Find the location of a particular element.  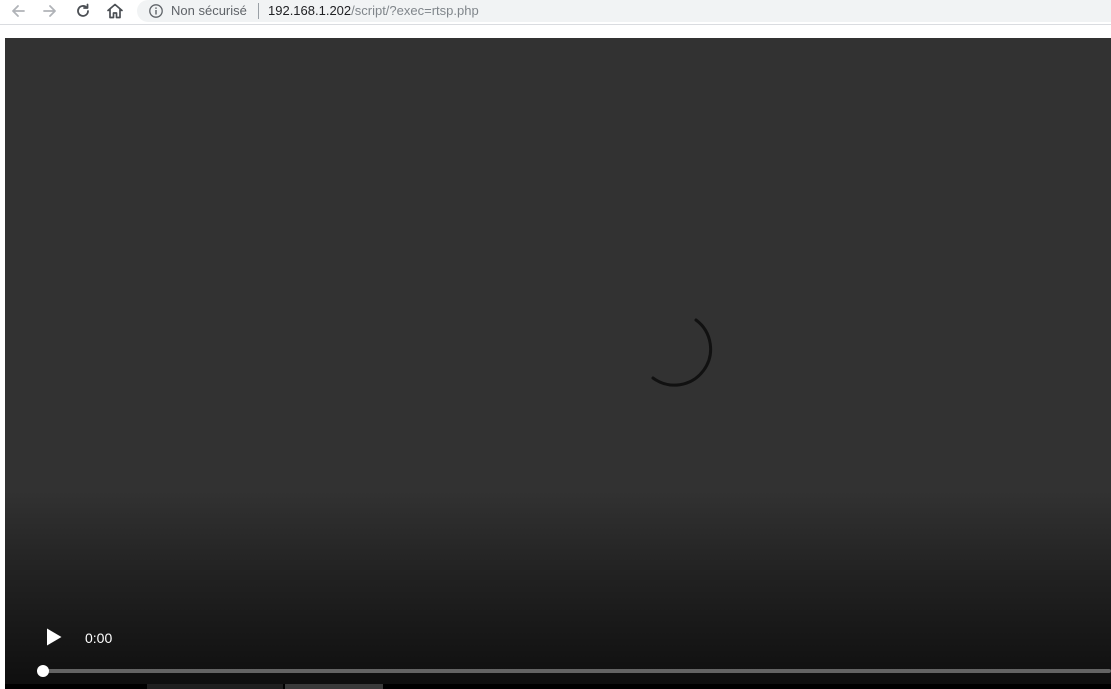

url-host: 192.168.1.202 is located at coordinates (310, 10).